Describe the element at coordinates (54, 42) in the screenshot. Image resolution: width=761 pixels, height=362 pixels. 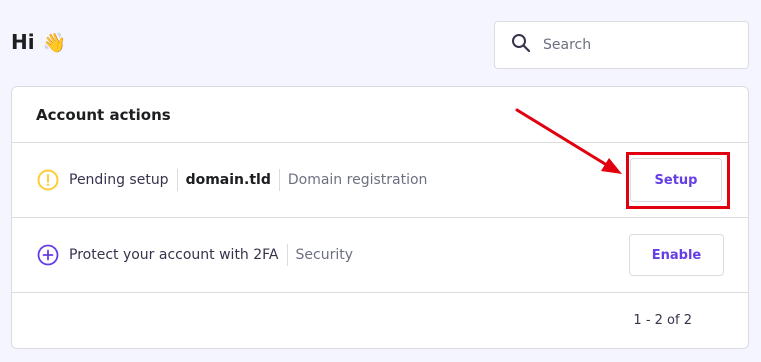
I see `waving-hand-icon: 👋` at that location.